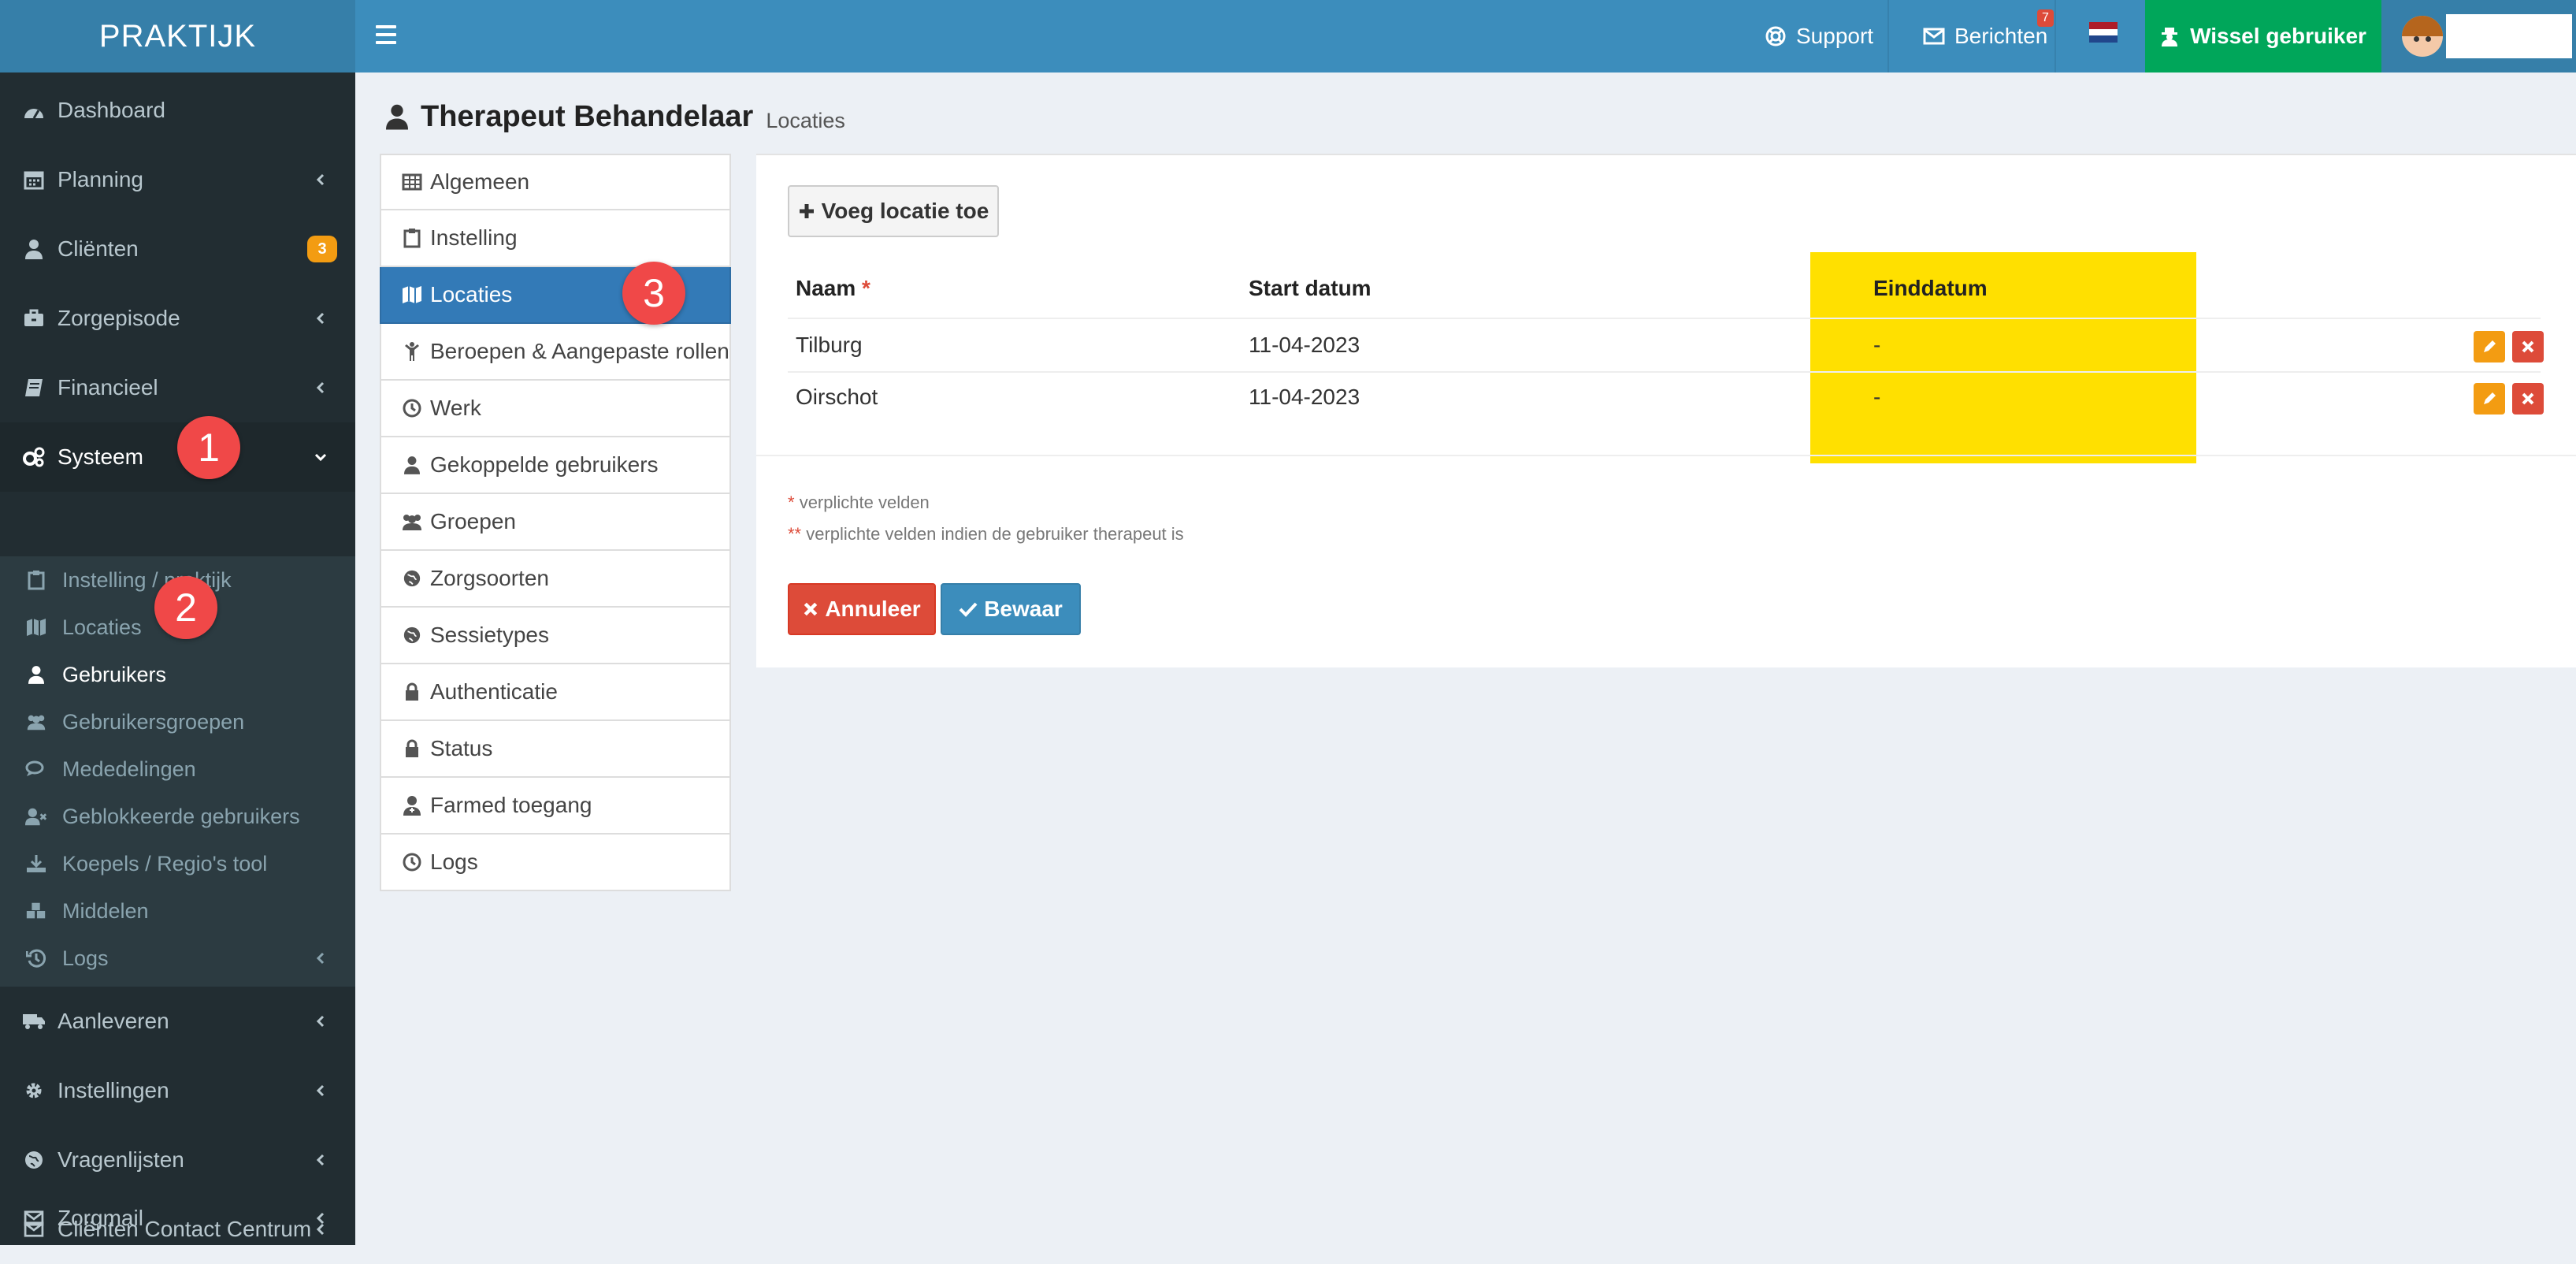  Describe the element at coordinates (555, 466) in the screenshot. I see `tab-gekoppelde-gebruikers: Gekoppelde gebruikers` at that location.